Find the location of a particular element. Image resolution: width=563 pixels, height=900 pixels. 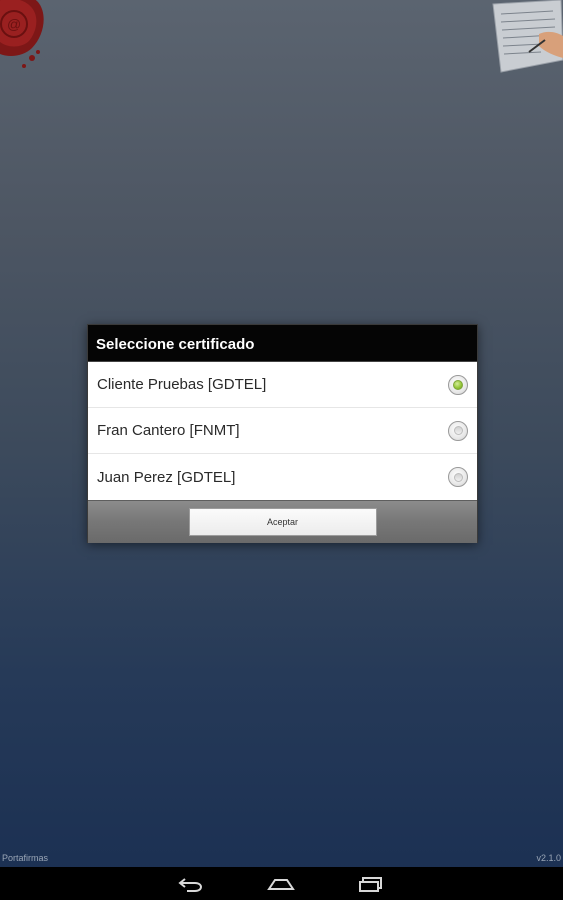

certificate-option-3: Juan Perez [GDTEL] is located at coordinates (282, 477).